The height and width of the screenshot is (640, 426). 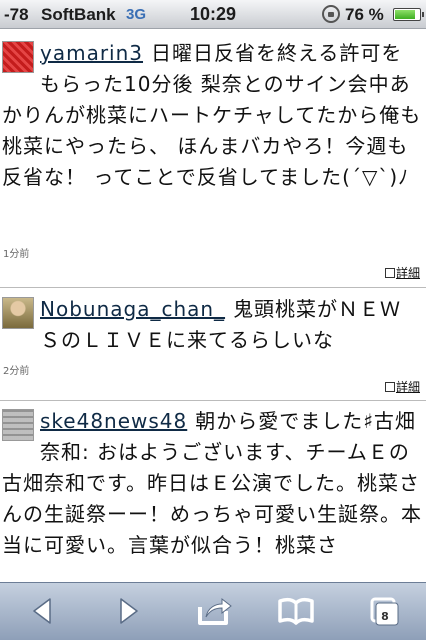 I want to click on bookmarks-icon, so click(x=296, y=611).